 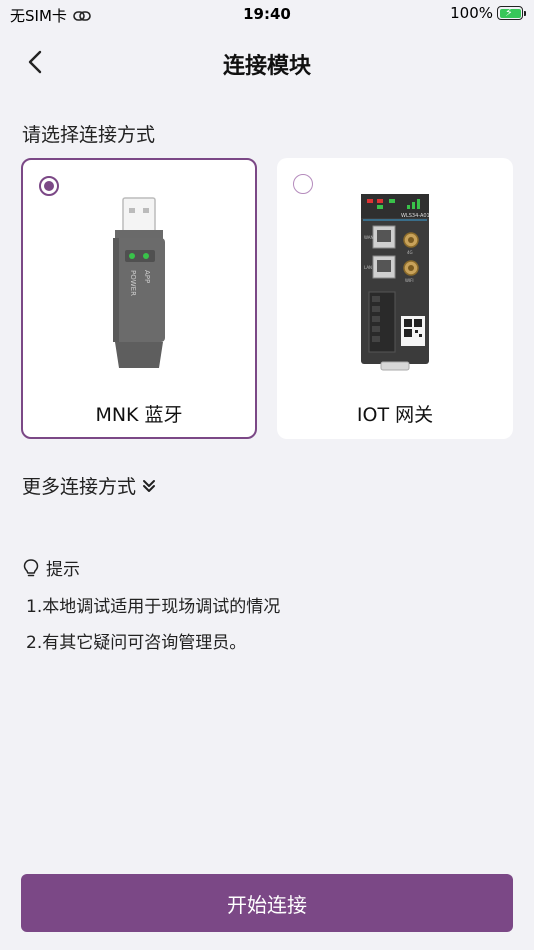 I want to click on radio-bluetooth, so click(x=49, y=186).